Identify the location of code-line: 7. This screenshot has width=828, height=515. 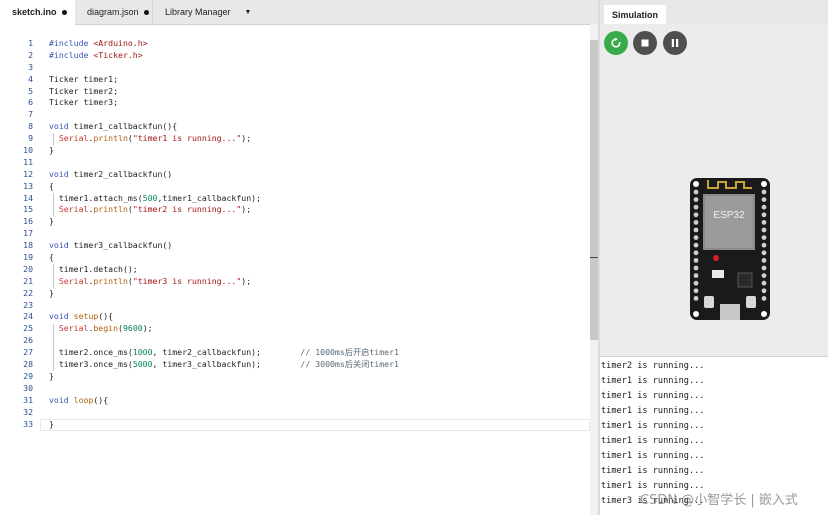
(295, 115).